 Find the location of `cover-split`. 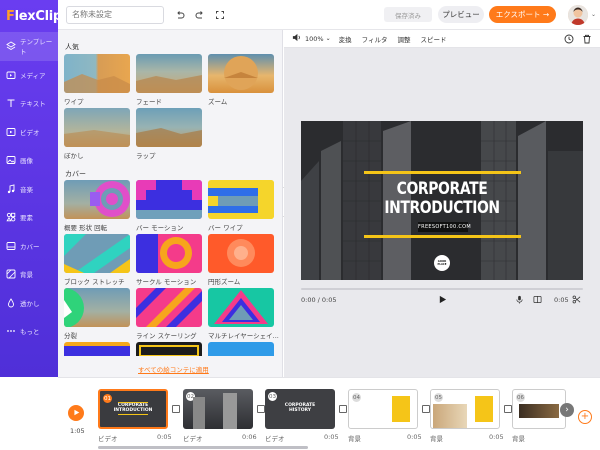

cover-split is located at coordinates (97, 307).